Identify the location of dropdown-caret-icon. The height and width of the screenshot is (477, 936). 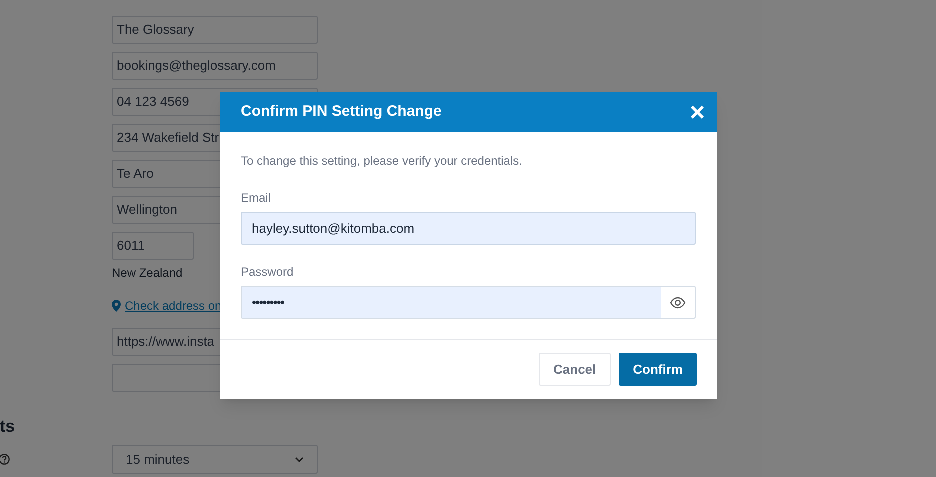
(299, 459).